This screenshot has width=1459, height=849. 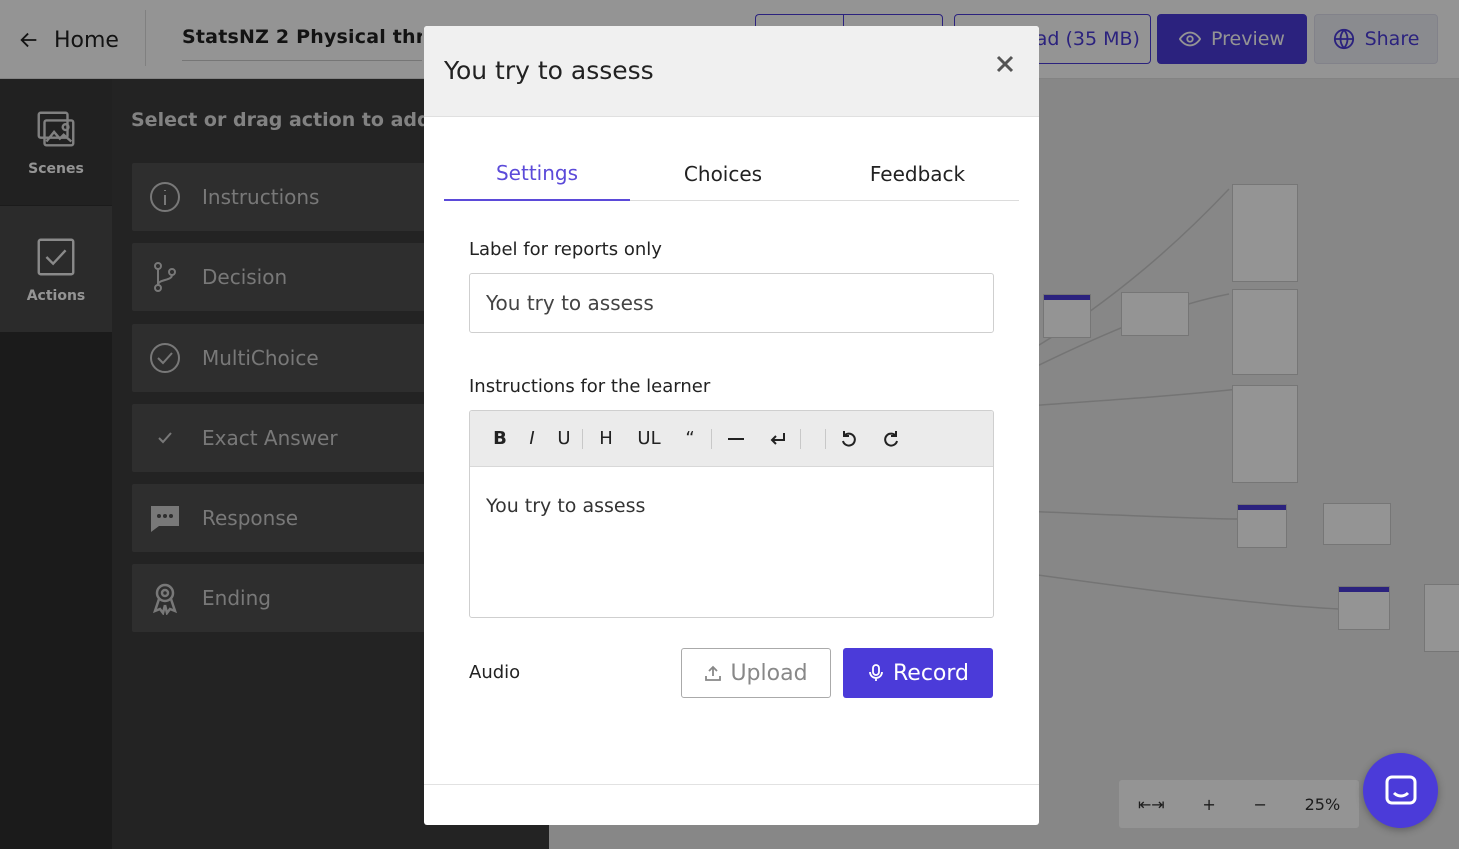 I want to click on horizontal-rule-button, so click(x=736, y=439).